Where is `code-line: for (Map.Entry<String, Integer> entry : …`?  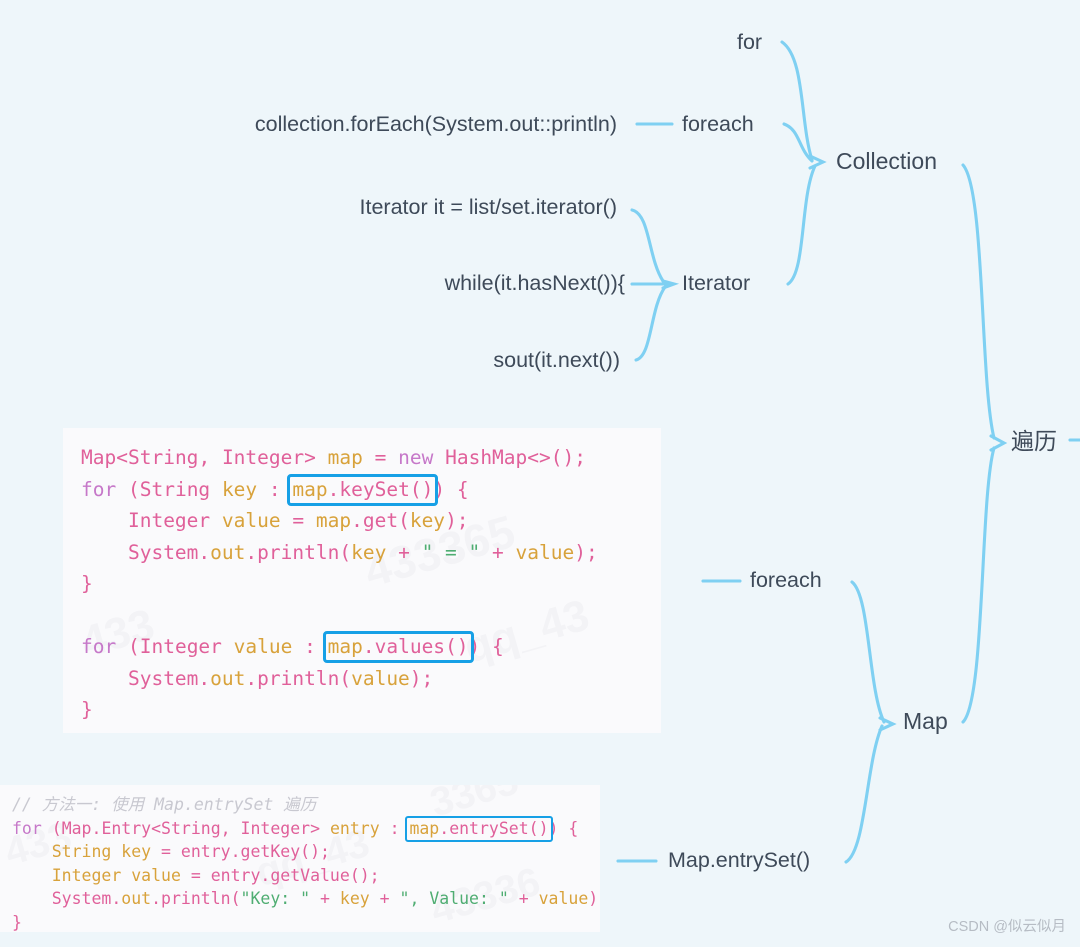
code-line: for (Map.Entry<String, Integer> entry : … is located at coordinates (295, 828).